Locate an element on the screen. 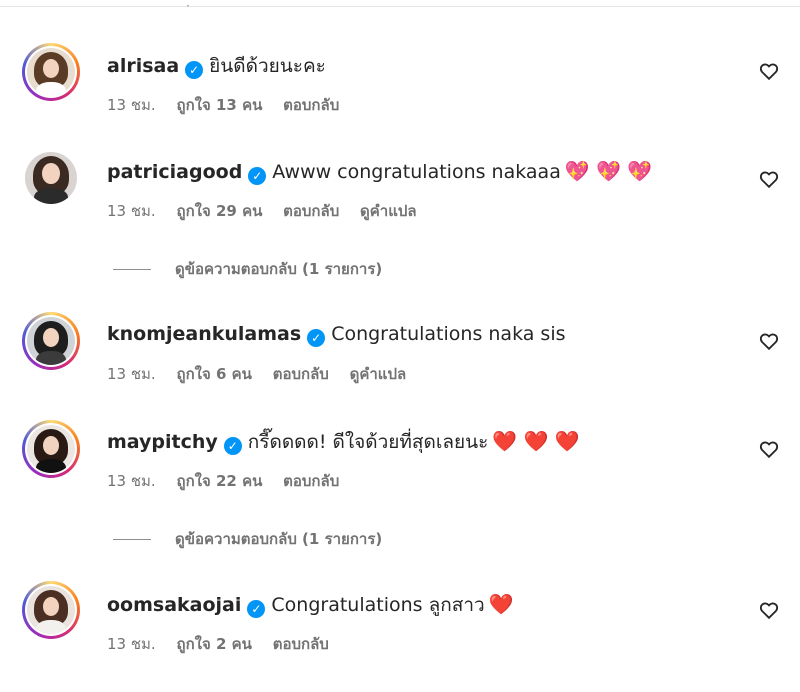 This screenshot has width=800, height=692. likes-count: ถูกใจ 2 คน is located at coordinates (213, 644).